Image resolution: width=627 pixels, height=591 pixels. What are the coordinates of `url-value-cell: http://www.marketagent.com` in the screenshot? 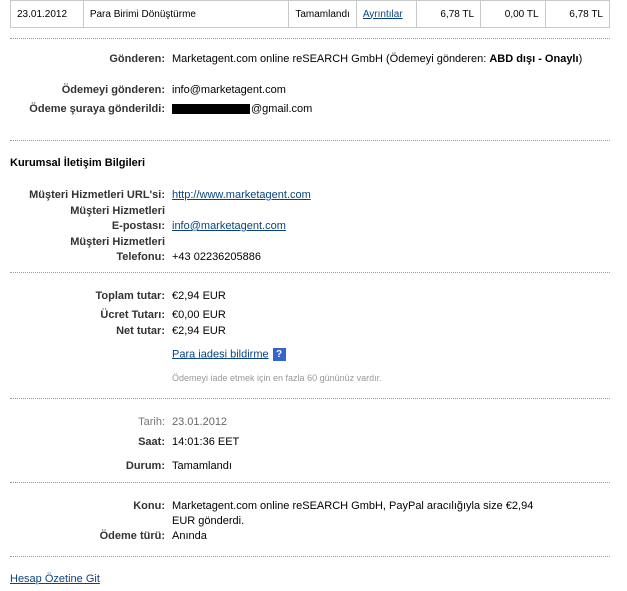 It's located at (241, 195).